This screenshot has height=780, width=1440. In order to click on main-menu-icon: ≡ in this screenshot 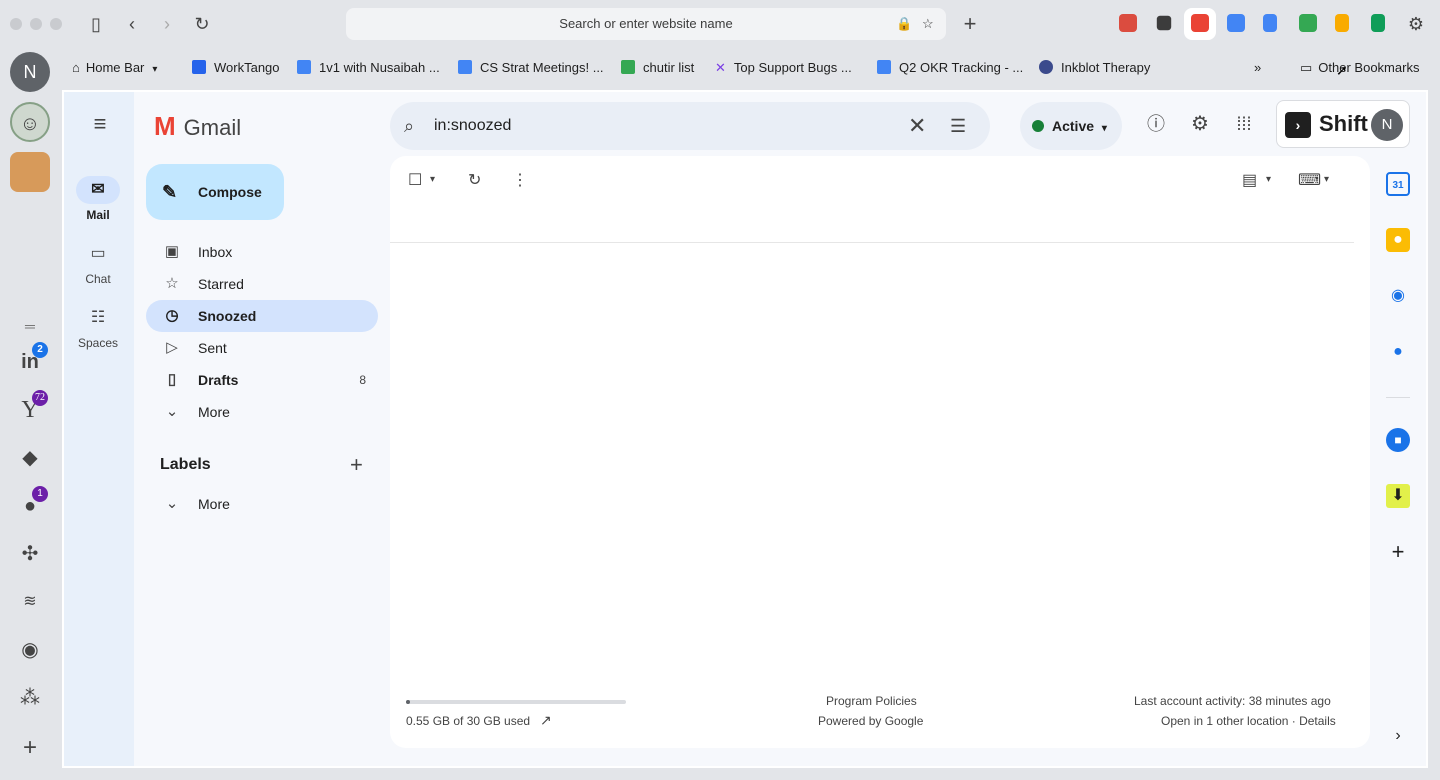, I will do `click(100, 124)`.